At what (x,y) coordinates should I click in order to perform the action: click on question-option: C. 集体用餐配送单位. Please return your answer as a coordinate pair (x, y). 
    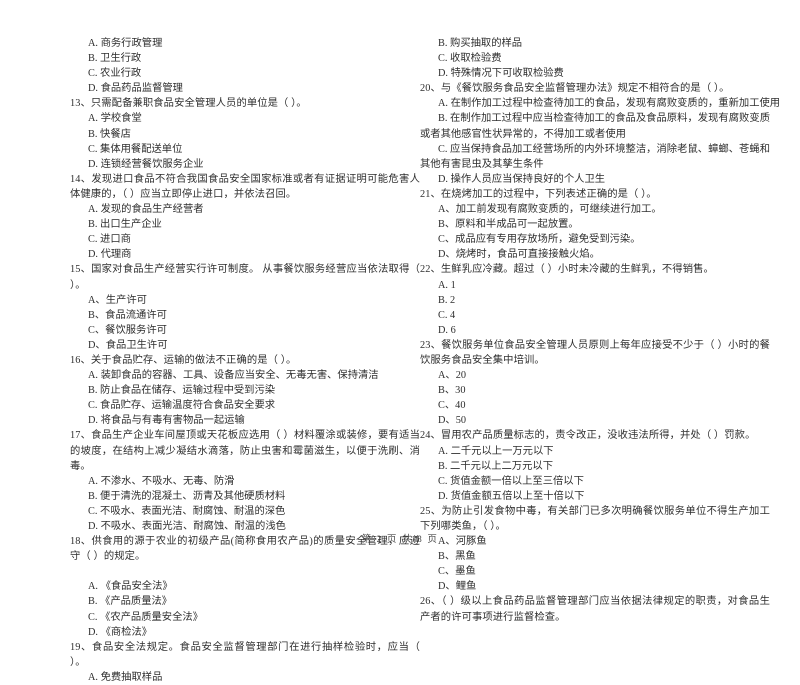
    Looking at the image, I should click on (245, 149).